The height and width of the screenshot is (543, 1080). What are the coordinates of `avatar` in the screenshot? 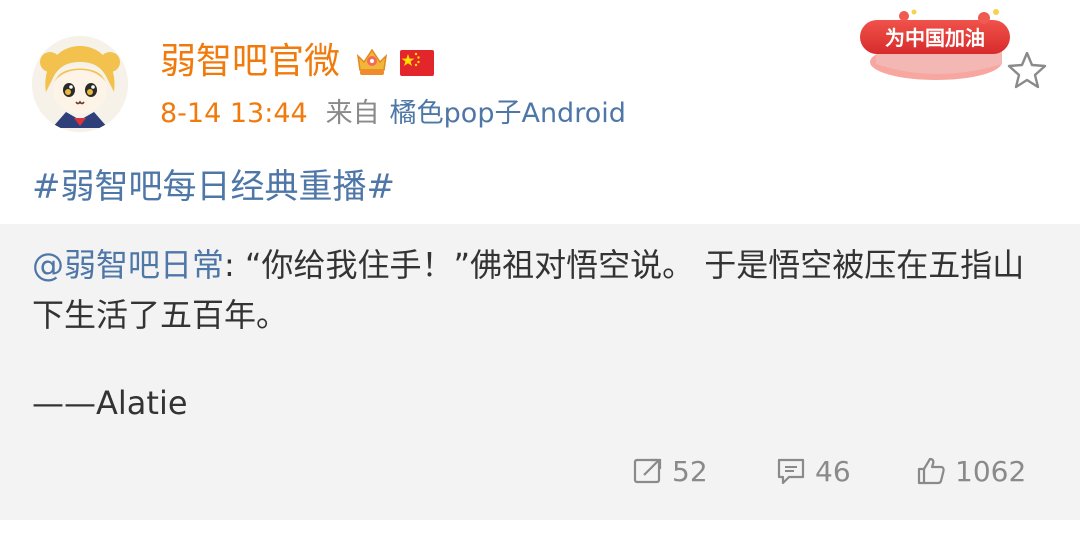 It's located at (80, 84).